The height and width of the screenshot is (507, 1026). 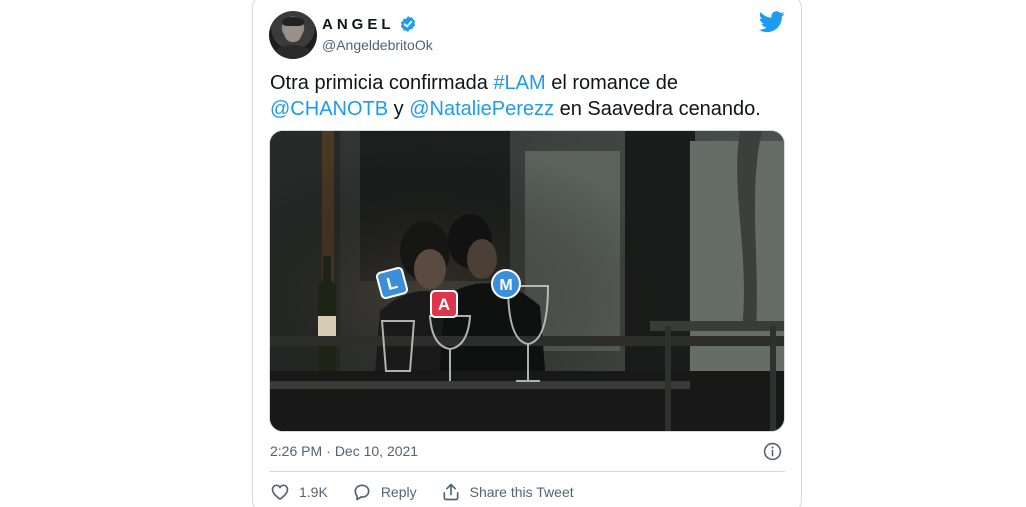 I want to click on verified-badge-icon, so click(x=407, y=24).